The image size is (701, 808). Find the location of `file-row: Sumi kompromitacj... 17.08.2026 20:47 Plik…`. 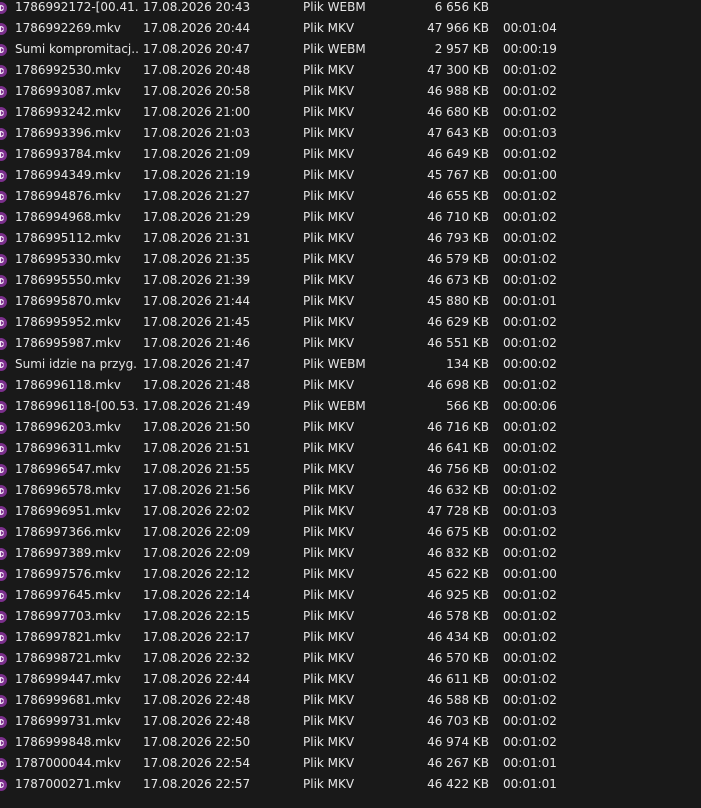

file-row: Sumi kompromitacj... 17.08.2026 20:47 Plik… is located at coordinates (350, 49).